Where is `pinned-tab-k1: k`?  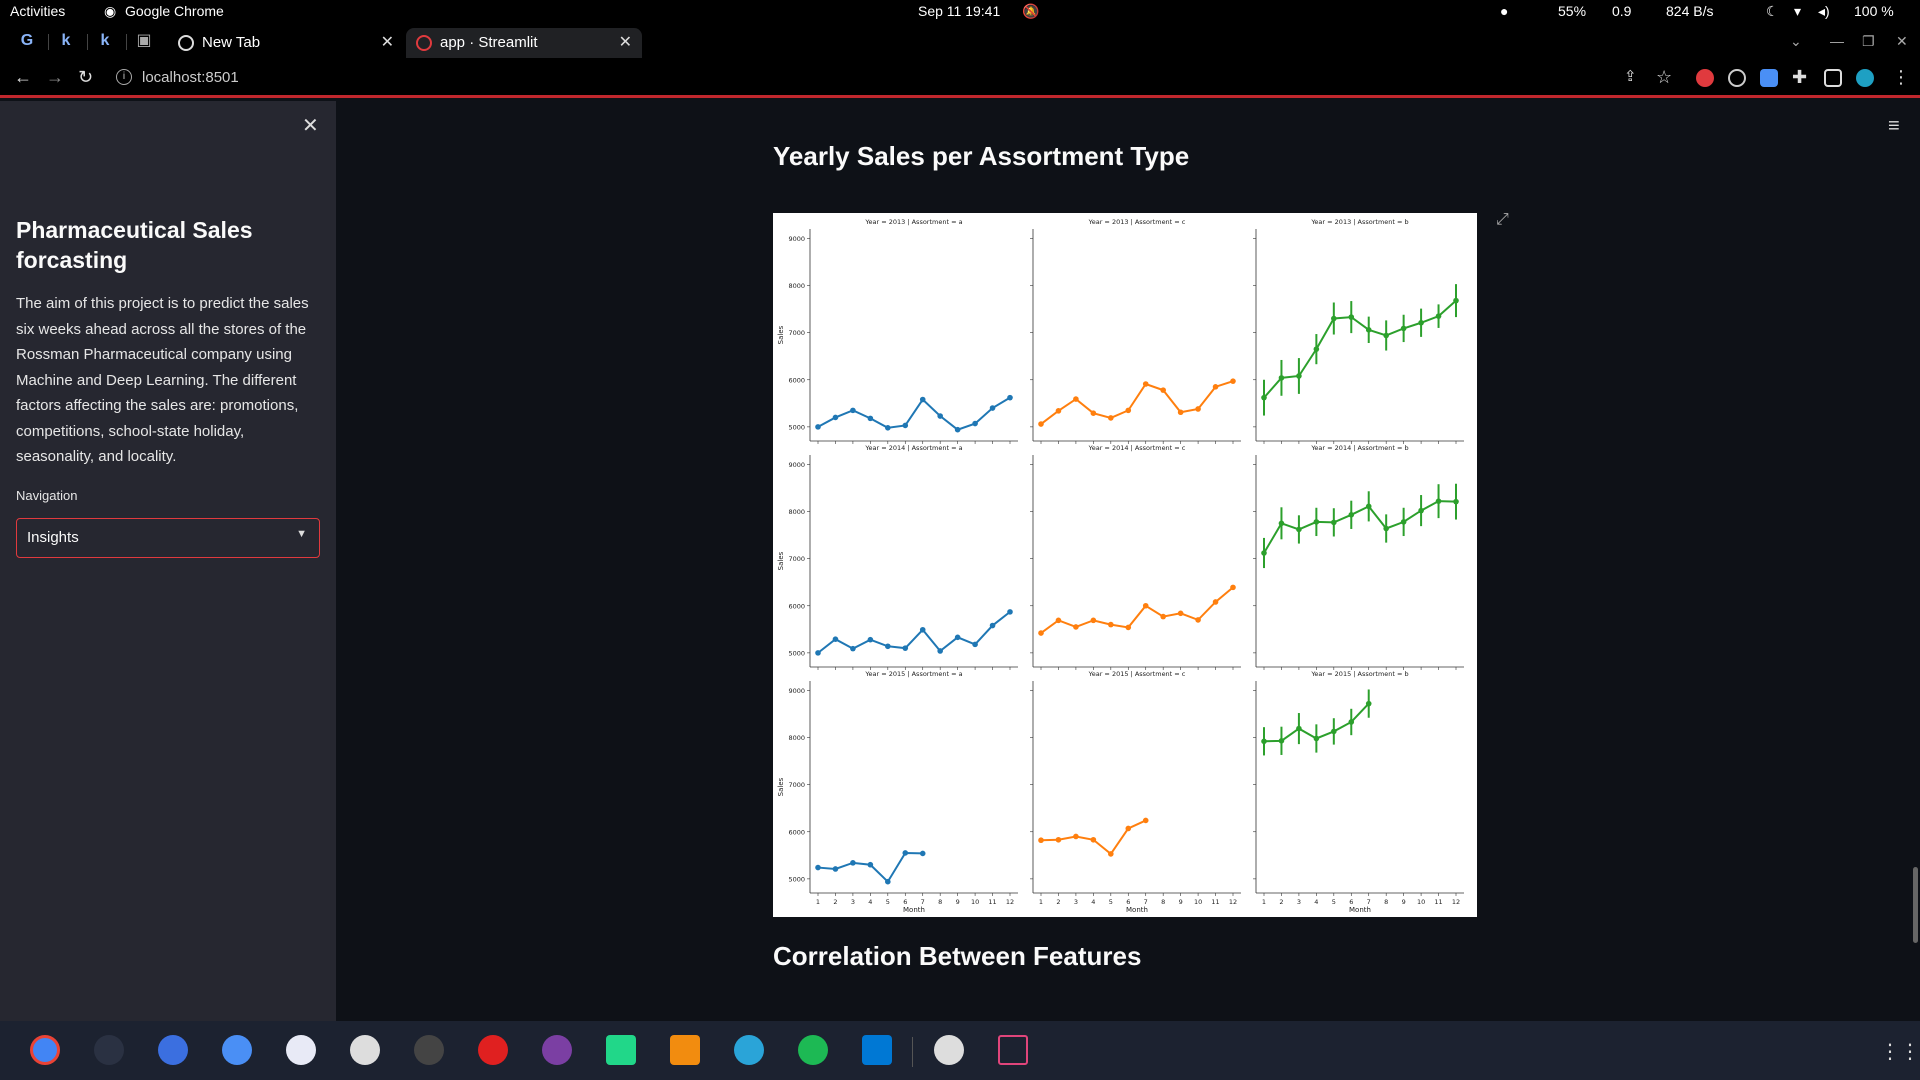 pinned-tab-k1: k is located at coordinates (66, 41).